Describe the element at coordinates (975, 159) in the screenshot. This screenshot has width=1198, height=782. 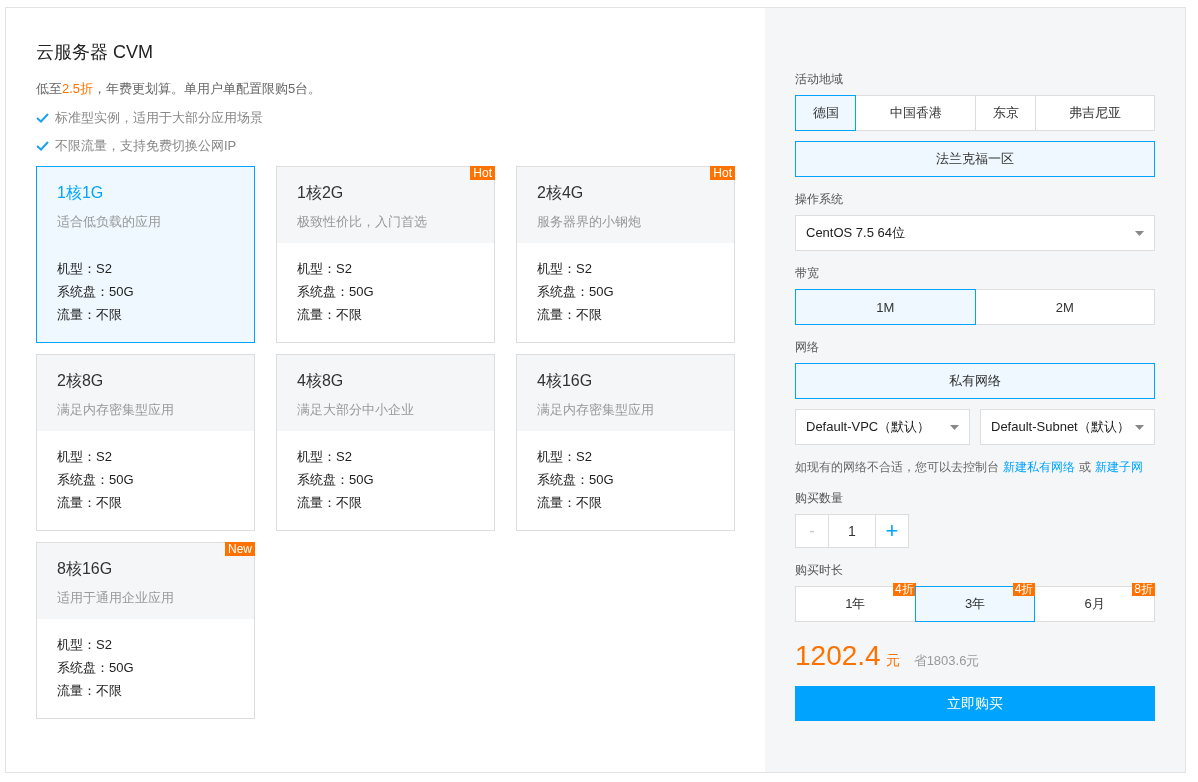
I see `zone-option: 法兰克福一区` at that location.